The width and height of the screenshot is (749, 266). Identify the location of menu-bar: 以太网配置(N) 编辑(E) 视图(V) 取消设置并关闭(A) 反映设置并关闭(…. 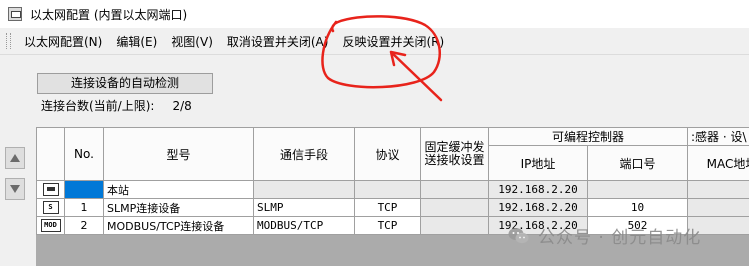
(374, 41).